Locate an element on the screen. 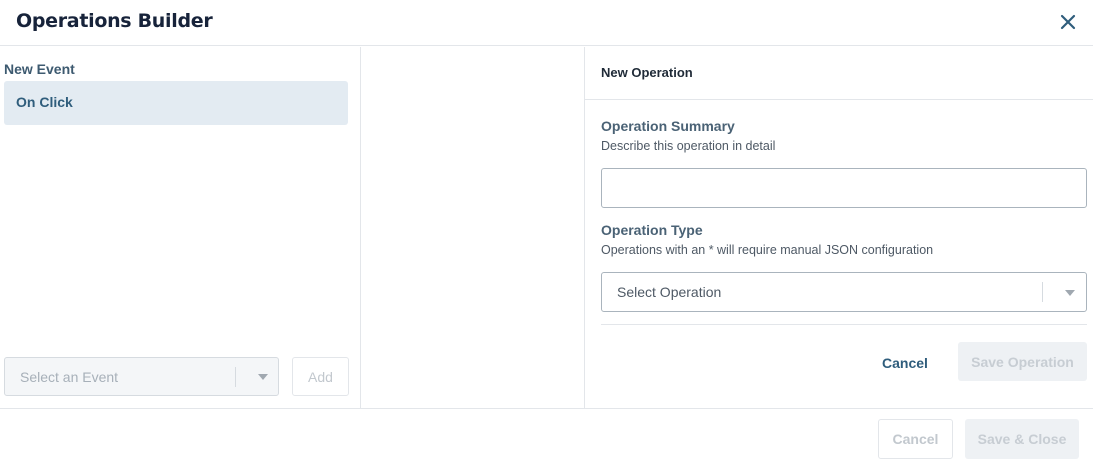  operation-summary-help: Describe this operation in detail is located at coordinates (688, 146).